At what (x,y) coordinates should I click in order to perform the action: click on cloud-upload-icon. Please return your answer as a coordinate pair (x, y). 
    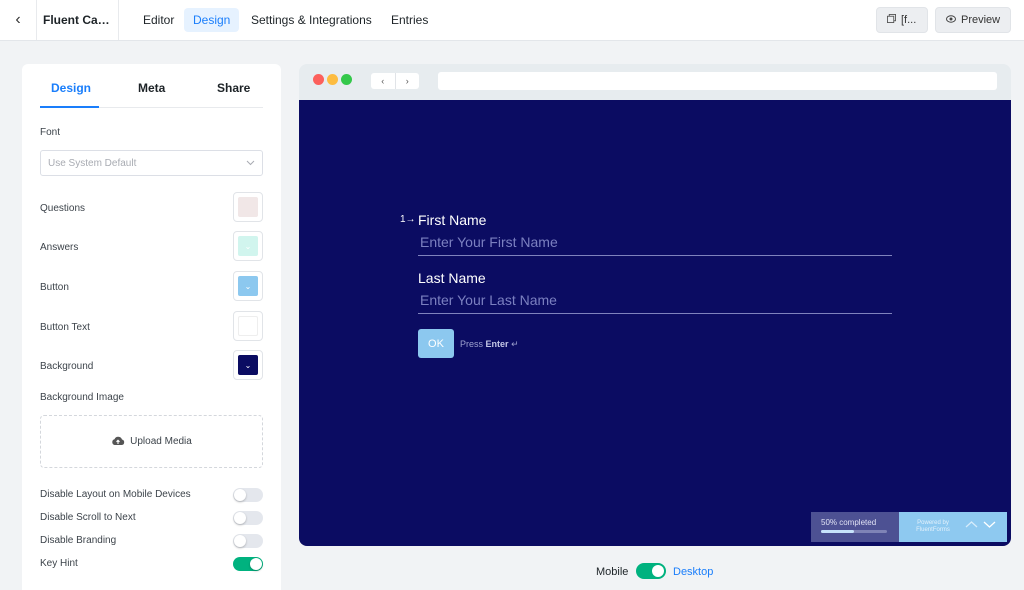
    Looking at the image, I should click on (118, 442).